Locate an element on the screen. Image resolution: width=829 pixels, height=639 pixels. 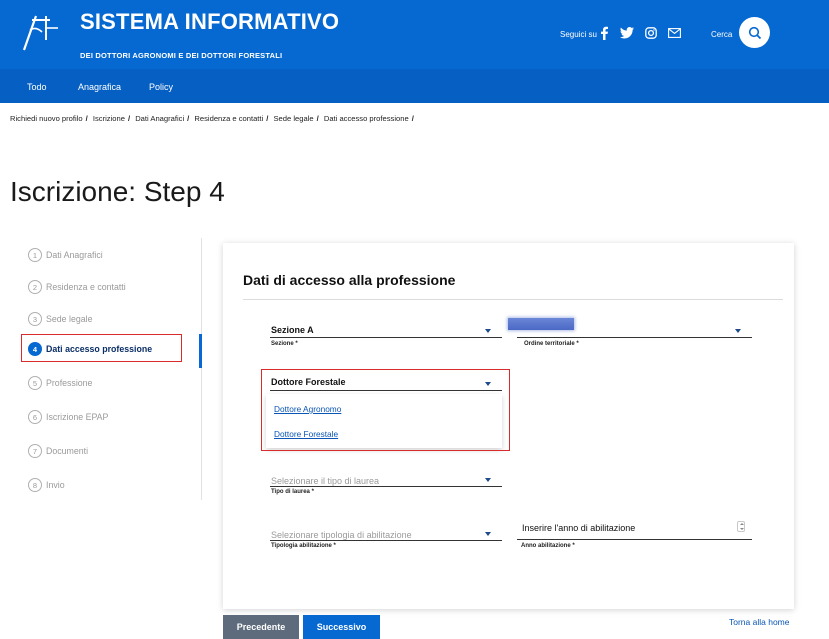
sezione-label: Sezione * is located at coordinates (284, 344).